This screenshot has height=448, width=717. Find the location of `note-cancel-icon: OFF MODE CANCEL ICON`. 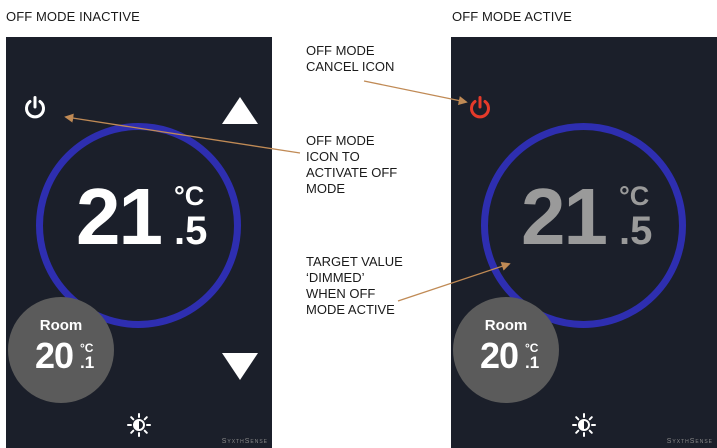

note-cancel-icon: OFF MODE CANCEL ICON is located at coordinates (350, 58).